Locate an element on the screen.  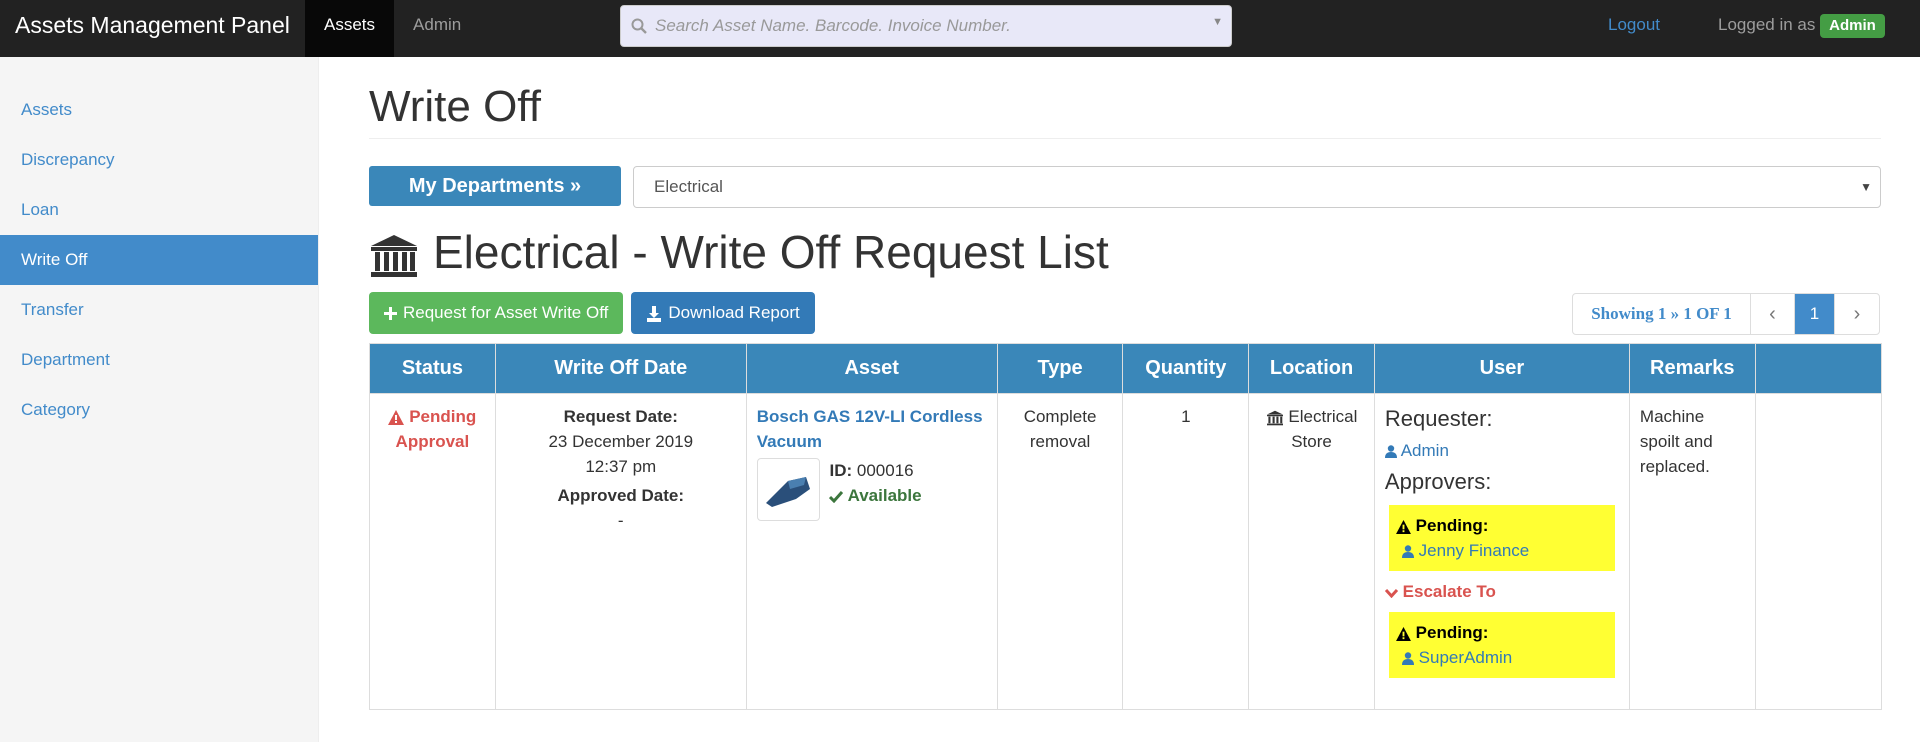
app-title: Assets Management Panel is located at coordinates (152, 28).